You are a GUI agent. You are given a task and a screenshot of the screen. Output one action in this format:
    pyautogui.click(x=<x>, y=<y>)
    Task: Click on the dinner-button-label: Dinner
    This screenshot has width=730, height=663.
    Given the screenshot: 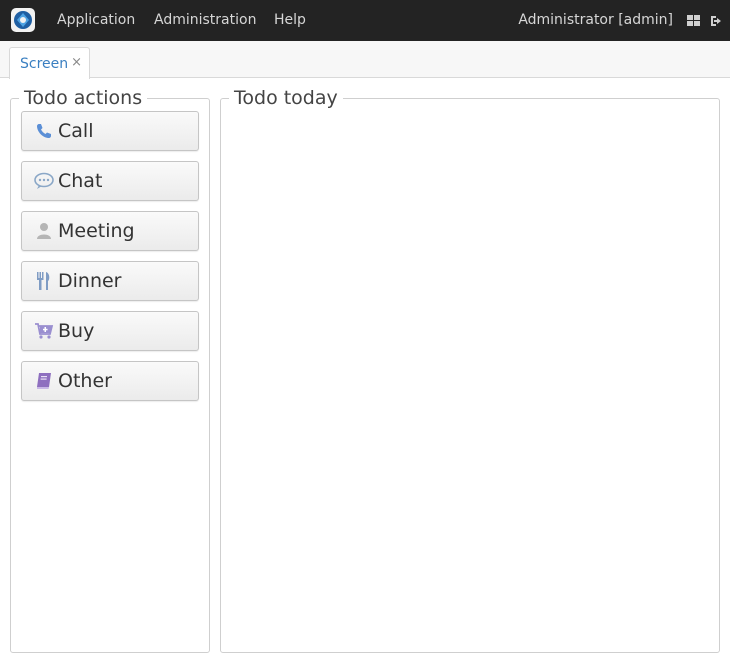 What is the action you would take?
    pyautogui.click(x=90, y=281)
    